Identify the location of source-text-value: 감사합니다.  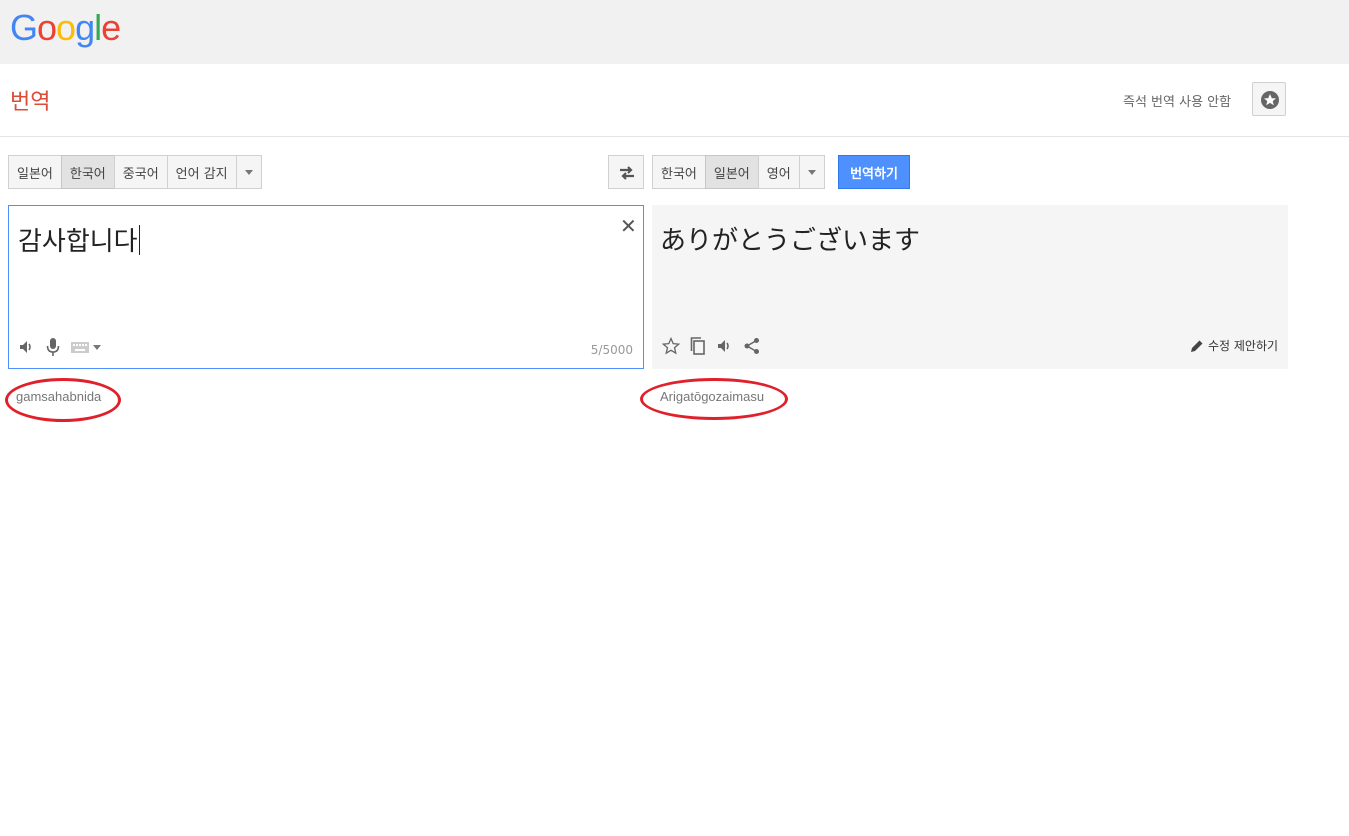
(78, 242).